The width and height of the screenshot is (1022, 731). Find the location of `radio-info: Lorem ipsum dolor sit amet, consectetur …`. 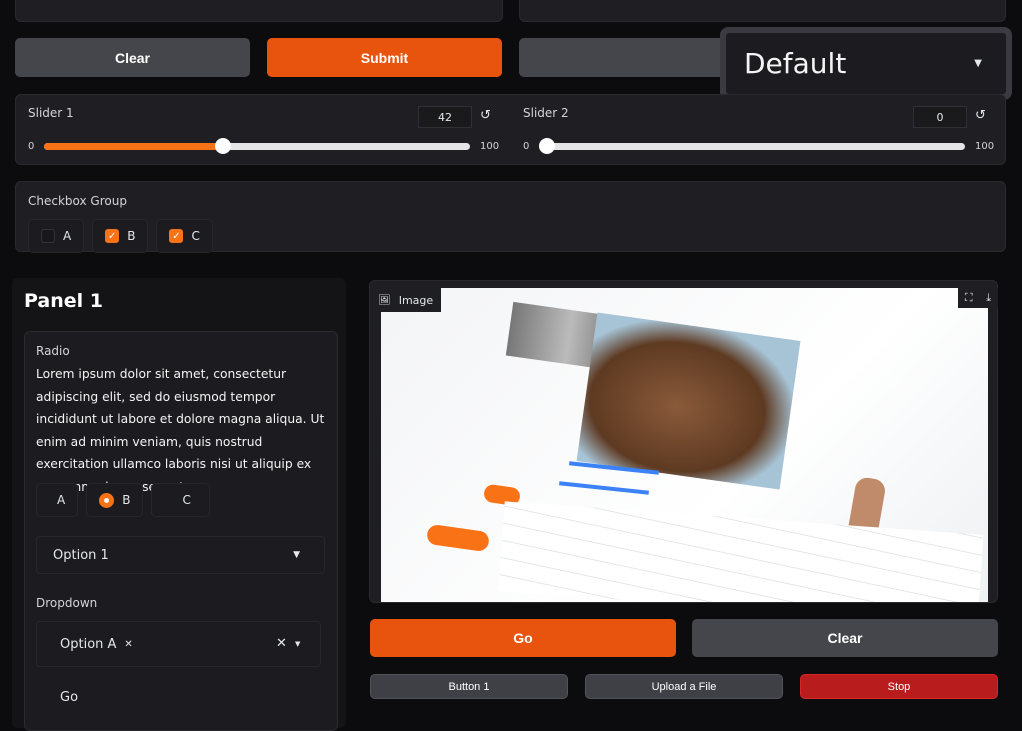

radio-info: Lorem ipsum dolor sit amet, consectetur … is located at coordinates (180, 430).